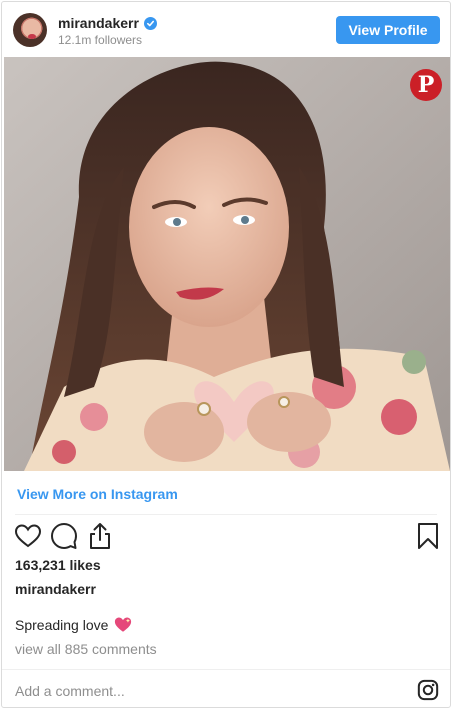  Describe the element at coordinates (55, 589) in the screenshot. I see `caption-username: mirandakerr` at that location.